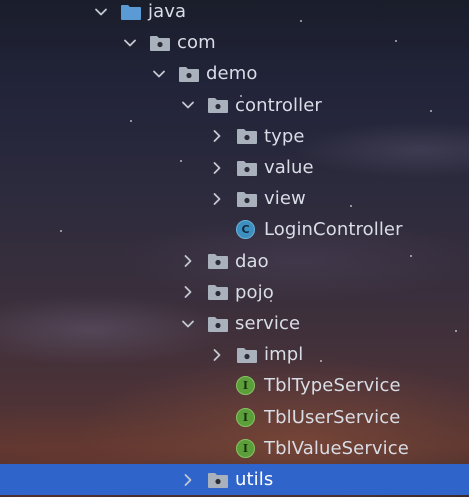  What do you see at coordinates (278, 105) in the screenshot?
I see `tree-row-label: controller` at bounding box center [278, 105].